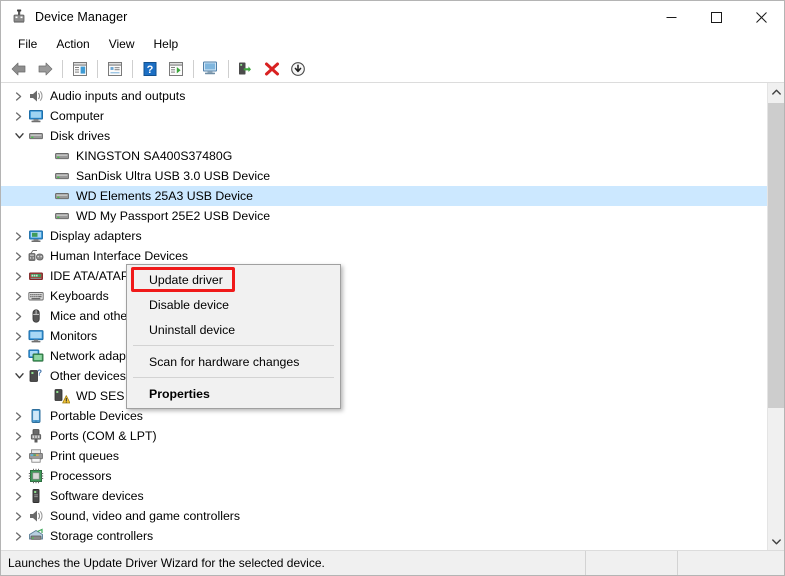  I want to click on toolbar: ?, so click(392, 69).